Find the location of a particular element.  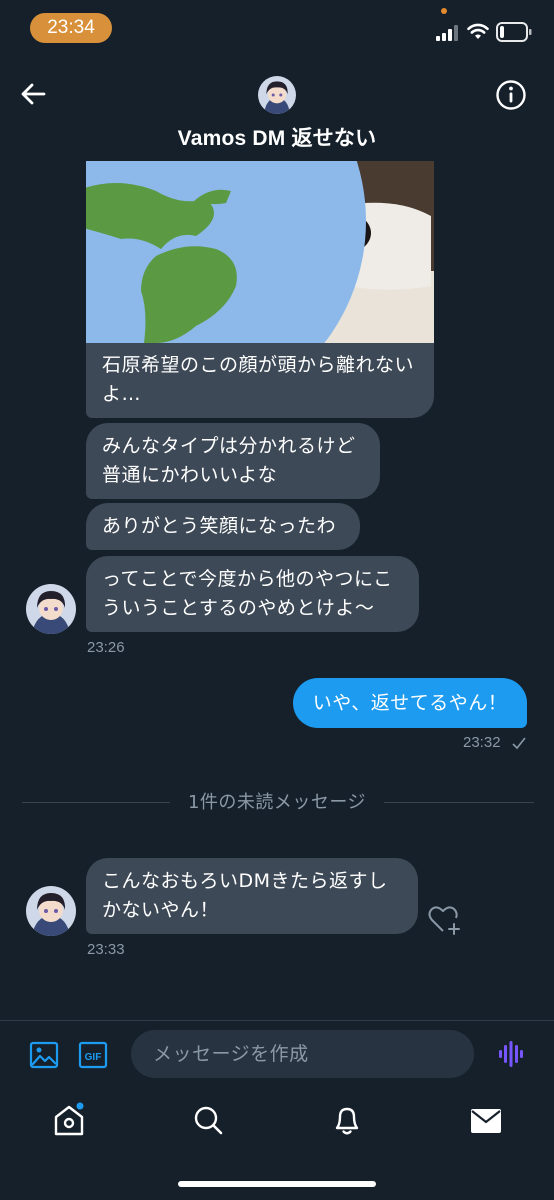

gif-icon: GIF is located at coordinates (93, 1055).